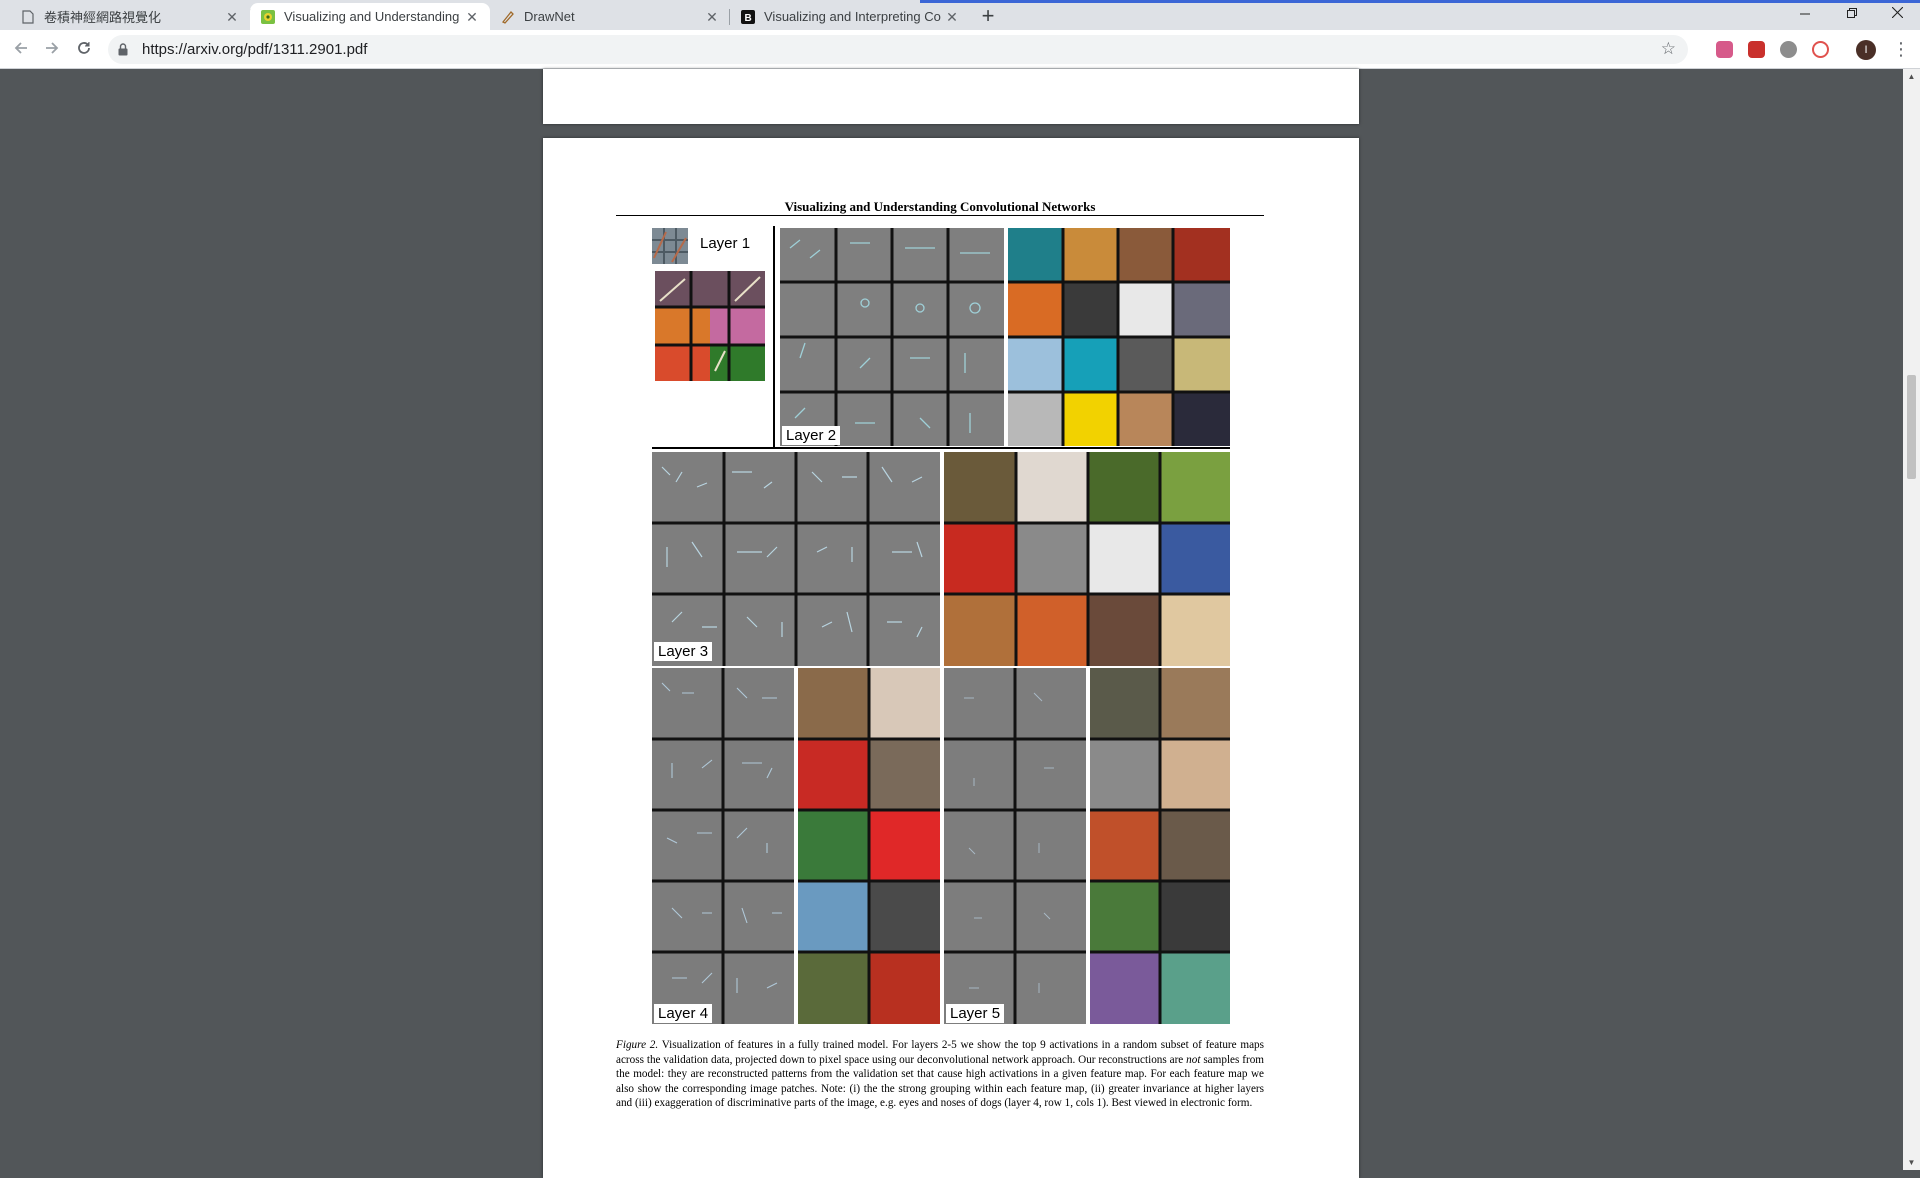 The width and height of the screenshot is (1920, 1178). I want to click on close-window-icon, so click(1897, 12).